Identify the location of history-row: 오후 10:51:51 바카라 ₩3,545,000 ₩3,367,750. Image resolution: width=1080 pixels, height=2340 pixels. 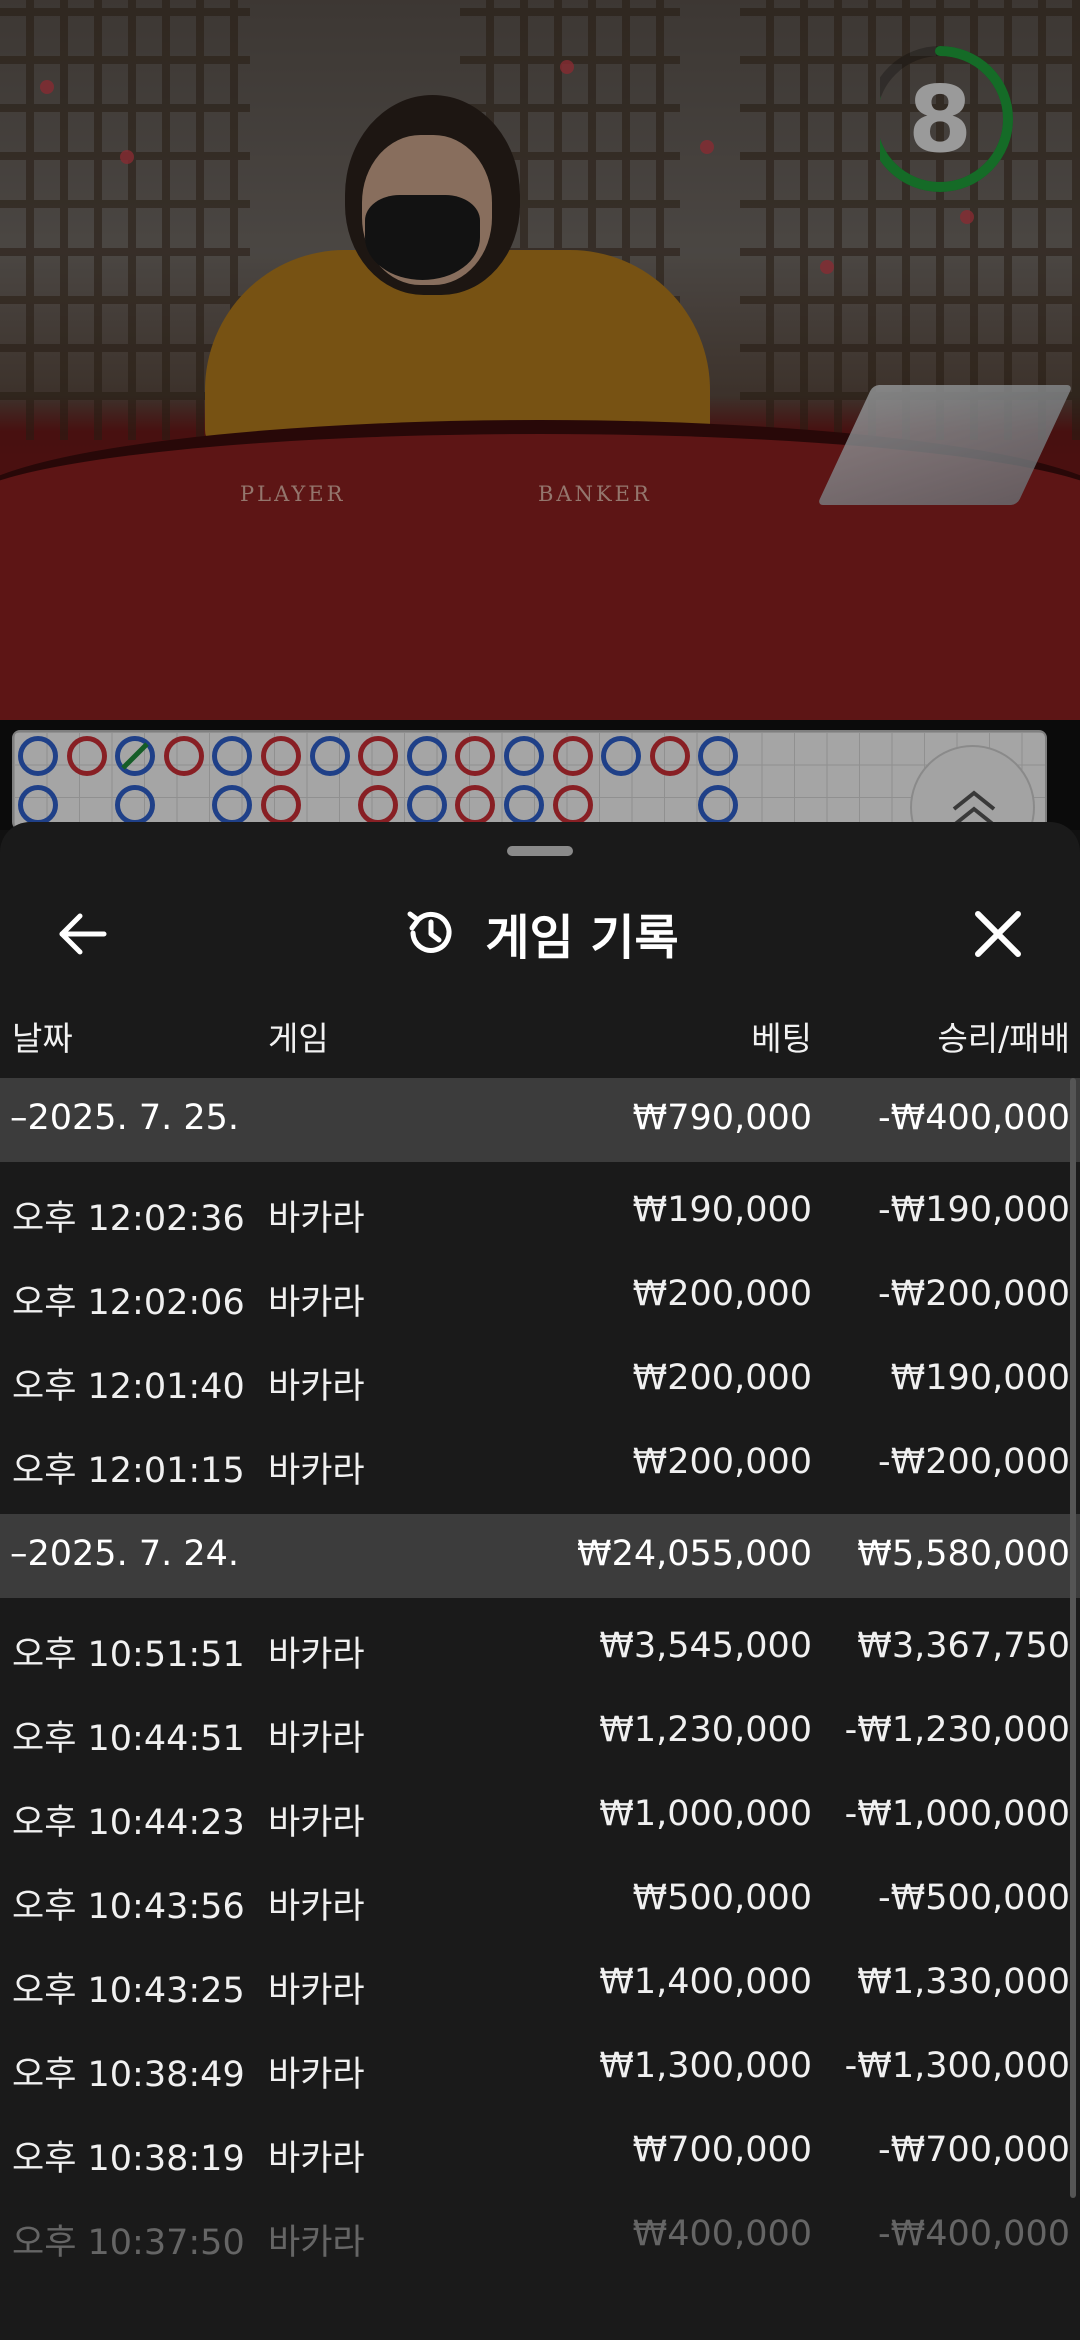
(540, 1648).